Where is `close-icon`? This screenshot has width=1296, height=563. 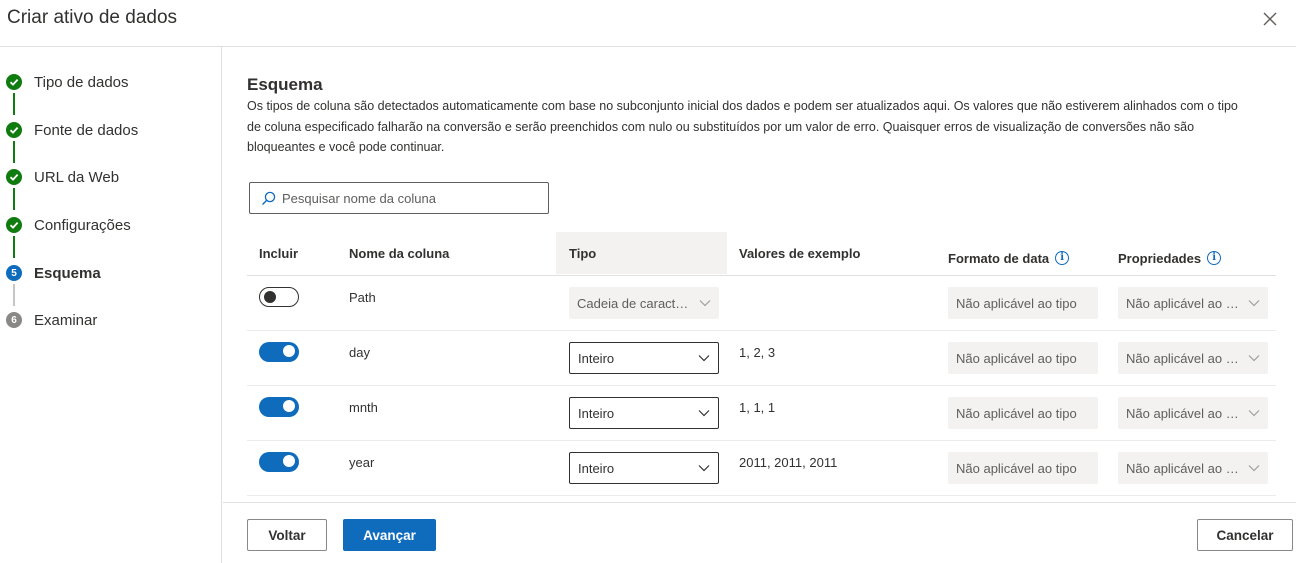
close-icon is located at coordinates (1270, 19).